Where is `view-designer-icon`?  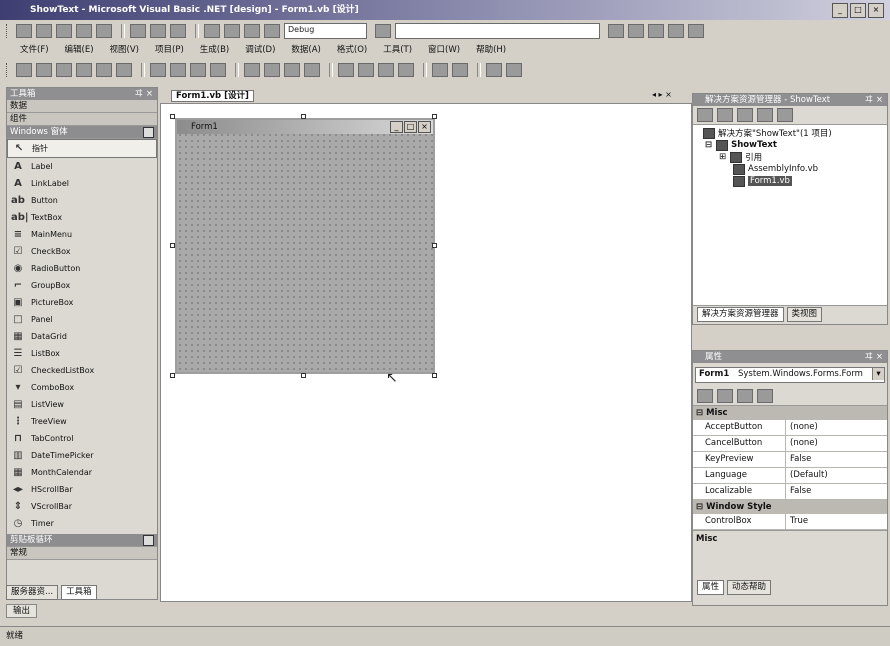
view-designer-icon is located at coordinates (725, 115).